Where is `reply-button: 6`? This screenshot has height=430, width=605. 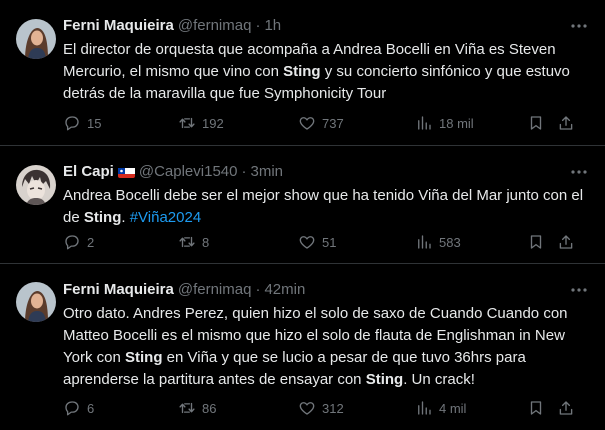 reply-button: 6 is located at coordinates (78, 408).